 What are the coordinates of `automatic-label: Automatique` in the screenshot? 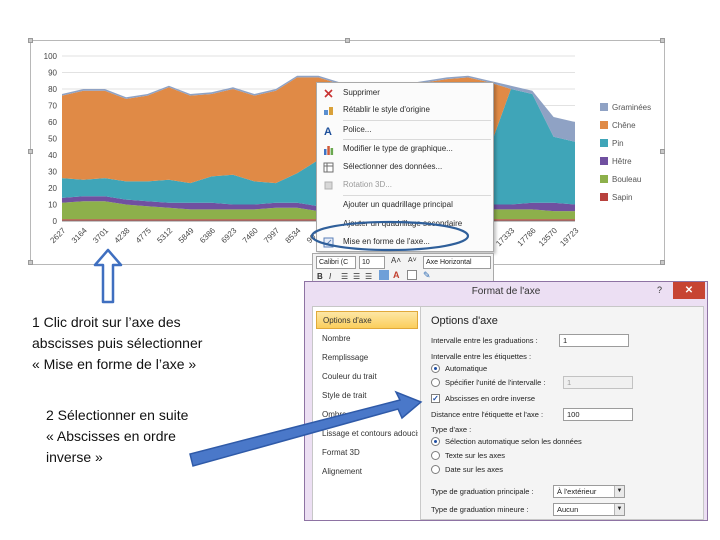 It's located at (466, 368).